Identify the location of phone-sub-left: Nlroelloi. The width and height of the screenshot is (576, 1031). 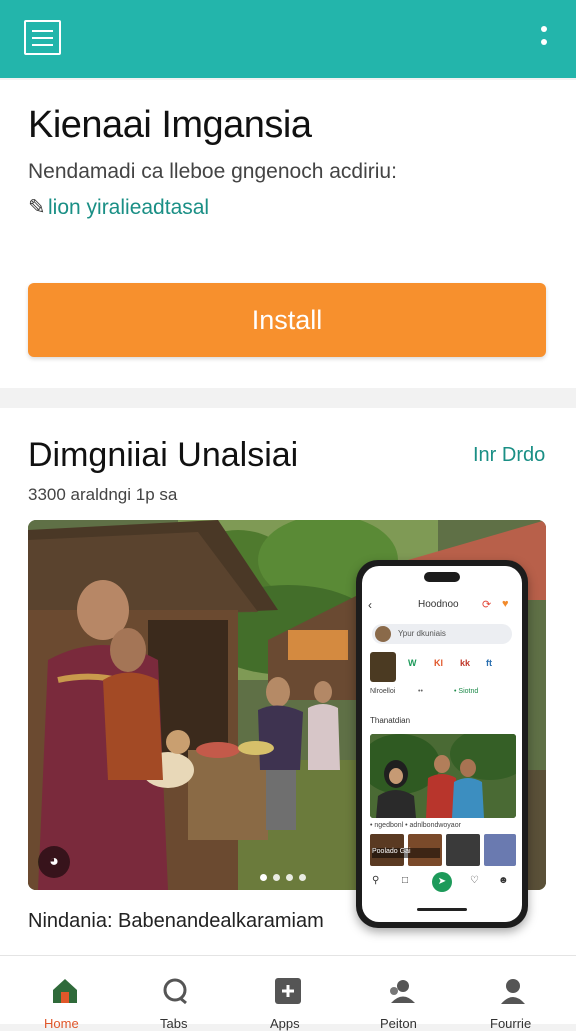
(383, 691).